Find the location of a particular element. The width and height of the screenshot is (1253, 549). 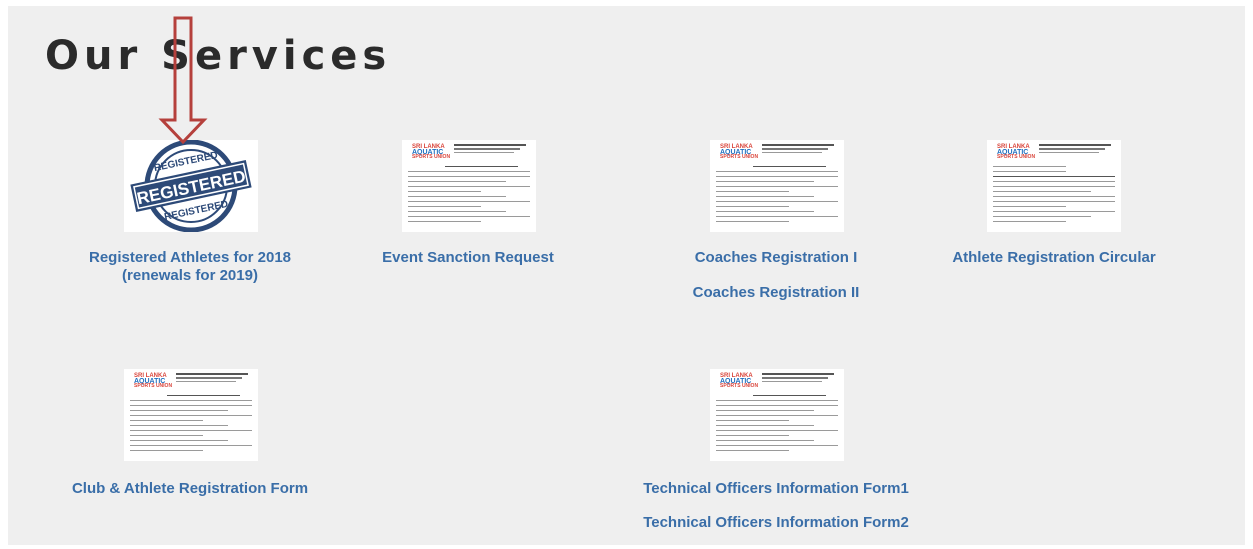

technical-officers-form2-link: Technical Officers Information Form2 is located at coordinates (776, 522).